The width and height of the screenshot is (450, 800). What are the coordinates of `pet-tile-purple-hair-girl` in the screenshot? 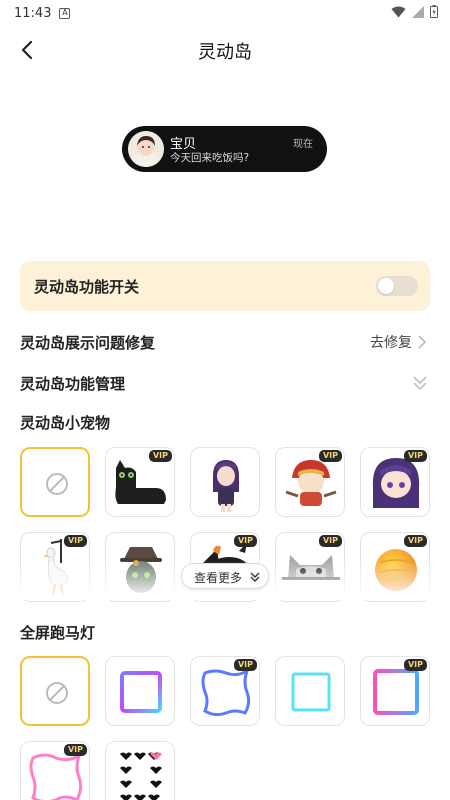 It's located at (225, 482).